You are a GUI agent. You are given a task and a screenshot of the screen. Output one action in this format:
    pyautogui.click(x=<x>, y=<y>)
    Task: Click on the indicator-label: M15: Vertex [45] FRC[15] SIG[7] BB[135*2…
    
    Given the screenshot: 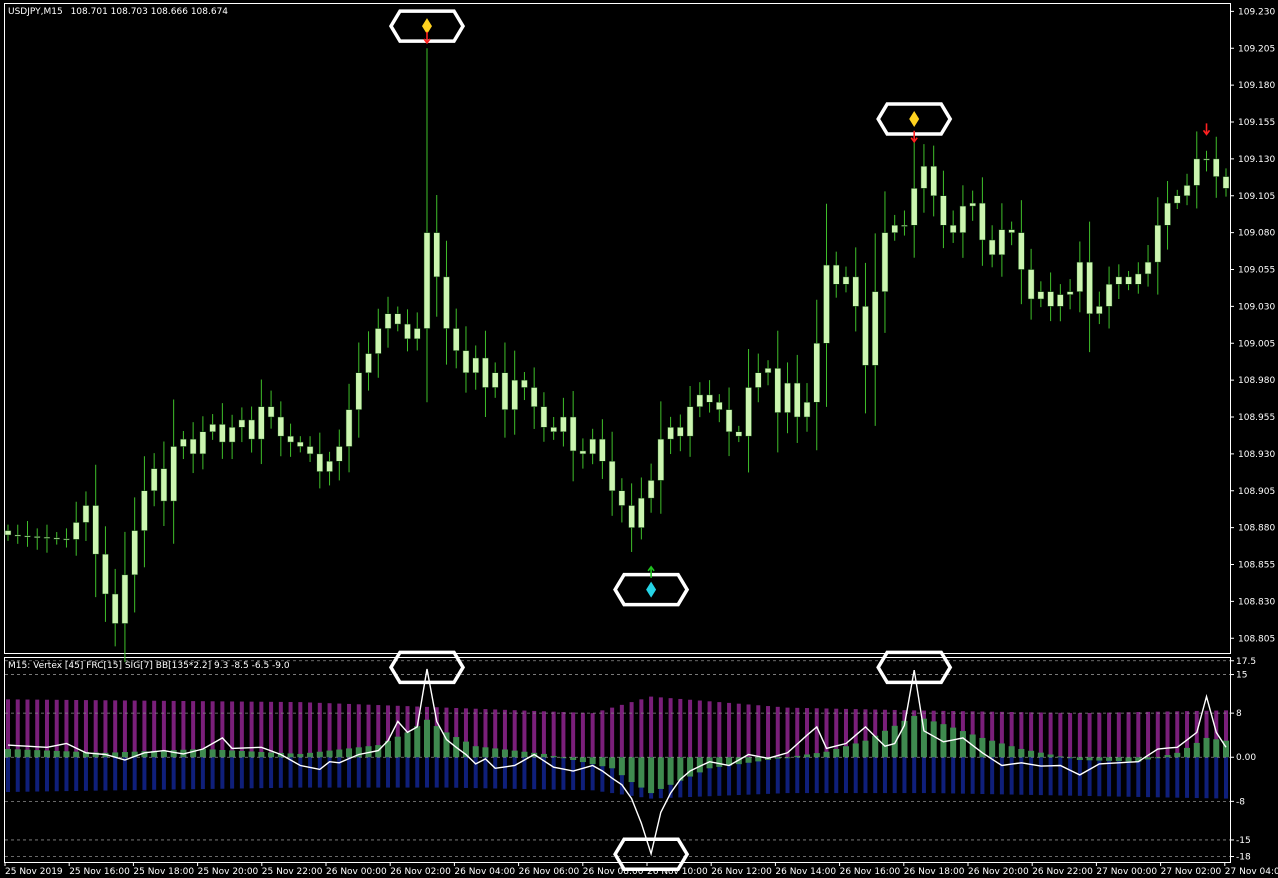 What is the action you would take?
    pyautogui.click(x=149, y=666)
    